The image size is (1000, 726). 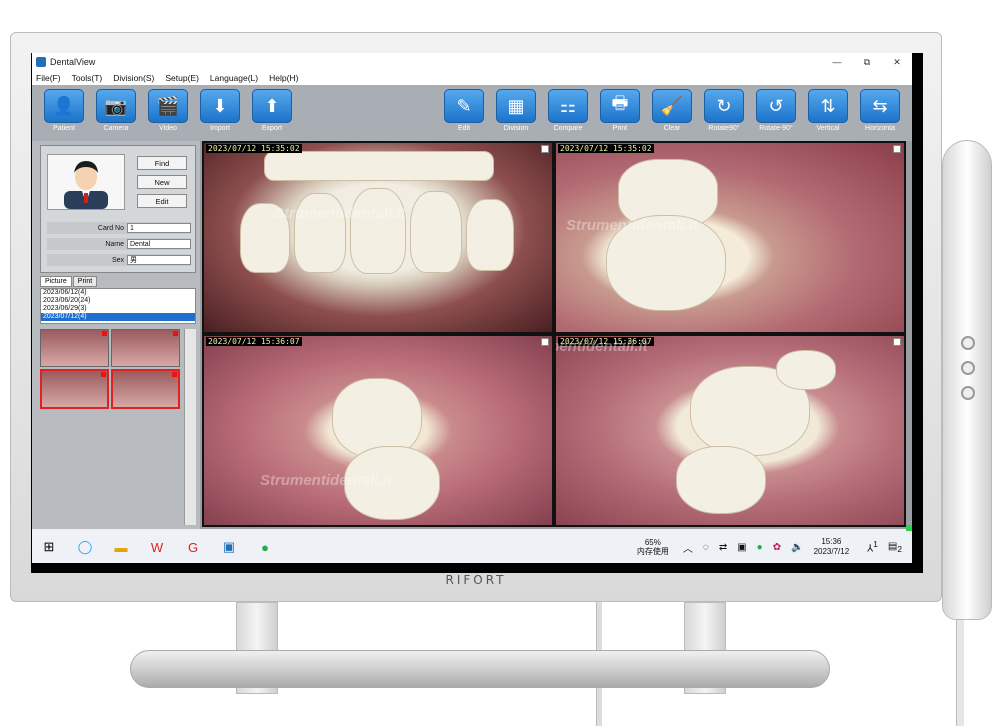 I want to click on export-label: Export, so click(x=272, y=128).